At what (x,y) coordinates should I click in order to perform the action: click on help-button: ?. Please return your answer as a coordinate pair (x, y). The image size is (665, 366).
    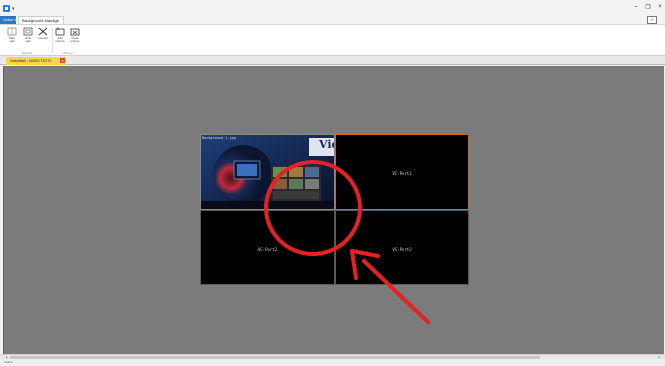
    Looking at the image, I should click on (652, 20).